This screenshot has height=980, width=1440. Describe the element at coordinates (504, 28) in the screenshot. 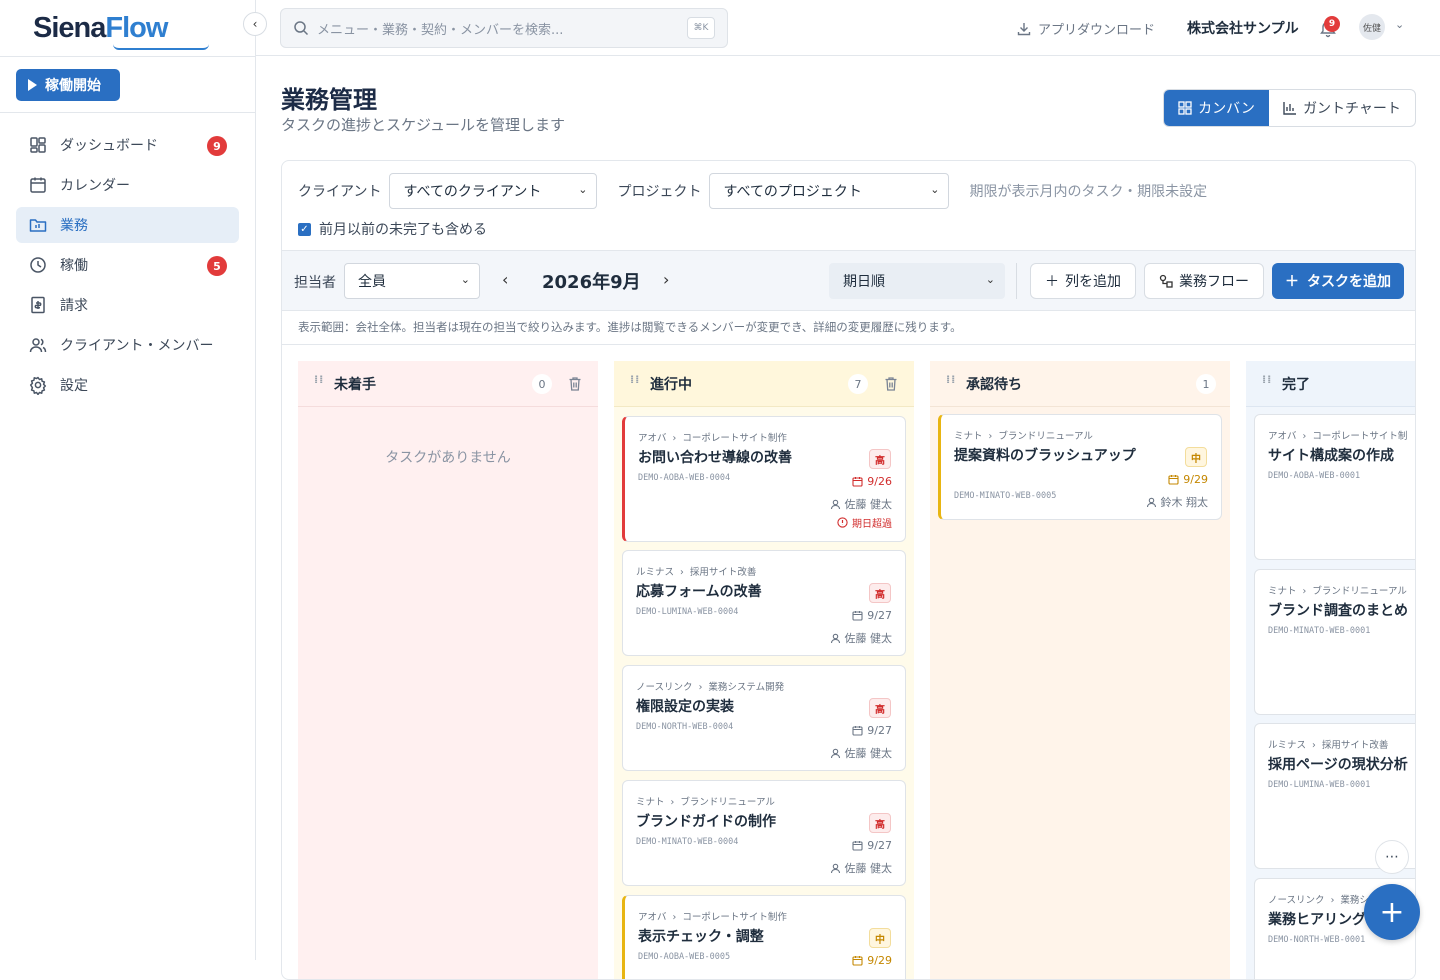

I see `search-input: メニュー・業務・契約・メンバーを検索... ⌘K` at that location.